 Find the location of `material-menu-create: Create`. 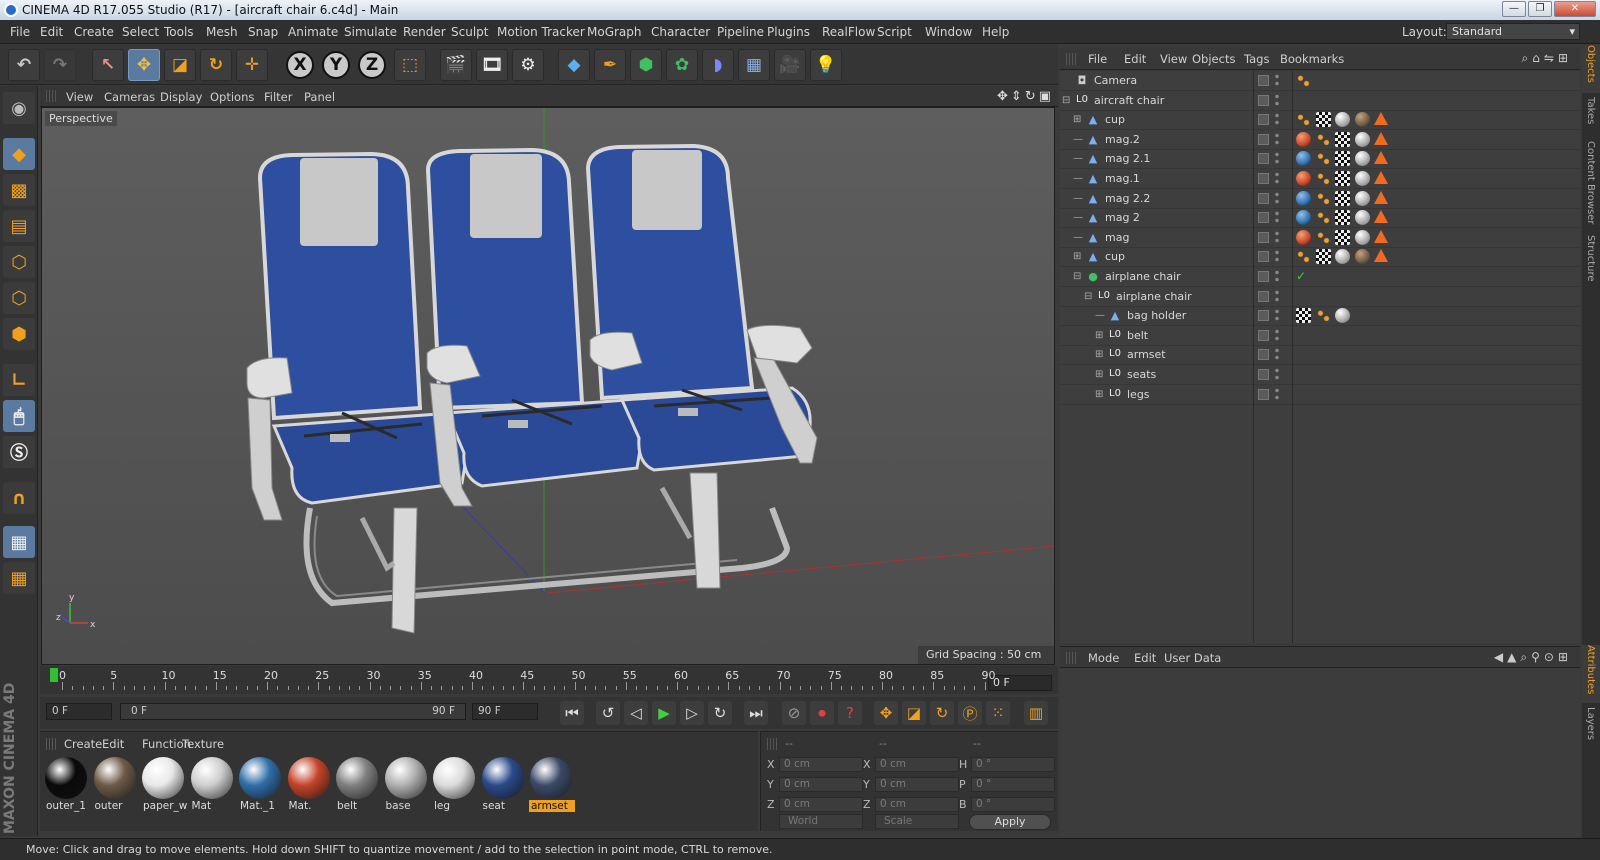

material-menu-create: Create is located at coordinates (83, 744).